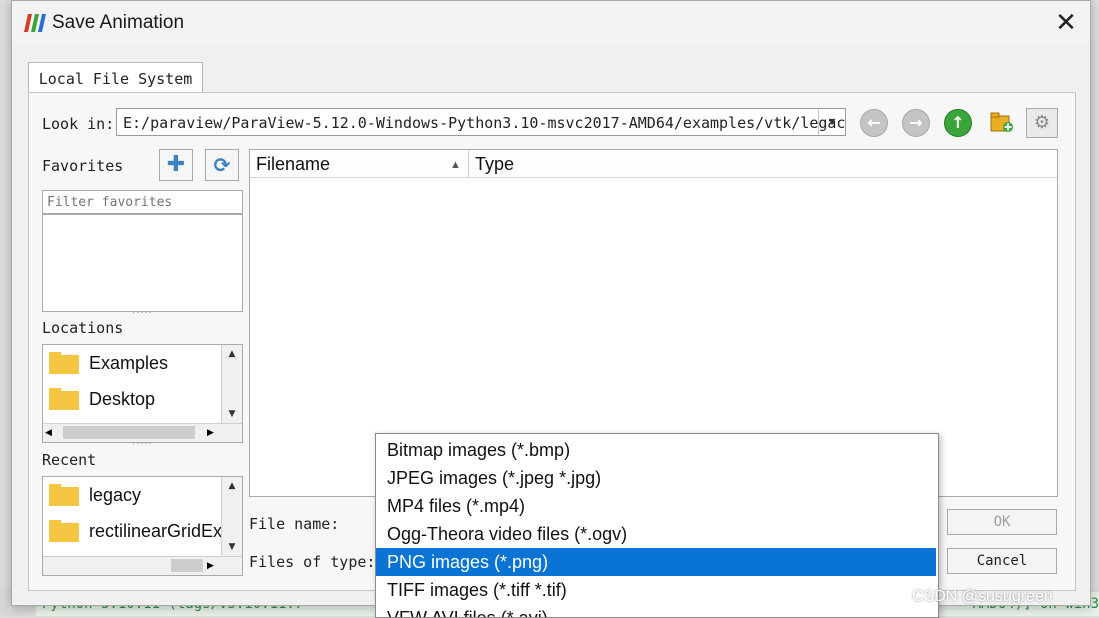  I want to click on files-of-type-label: Files of type:, so click(312, 562).